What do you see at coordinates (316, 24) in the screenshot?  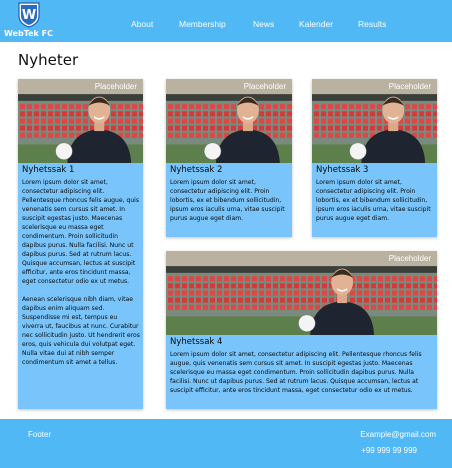 I see `nav-link-kalender: Kalender` at bounding box center [316, 24].